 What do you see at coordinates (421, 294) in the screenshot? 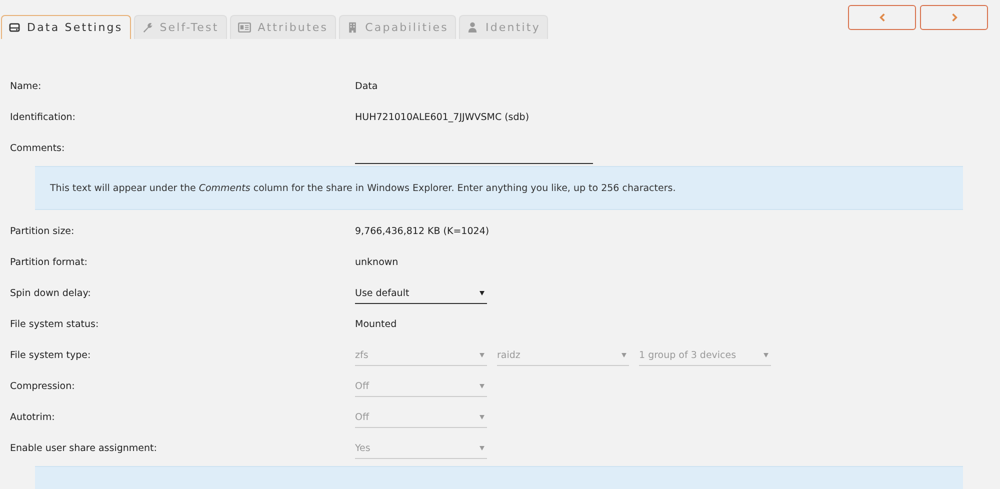
I see `dropdown: Use default` at bounding box center [421, 294].